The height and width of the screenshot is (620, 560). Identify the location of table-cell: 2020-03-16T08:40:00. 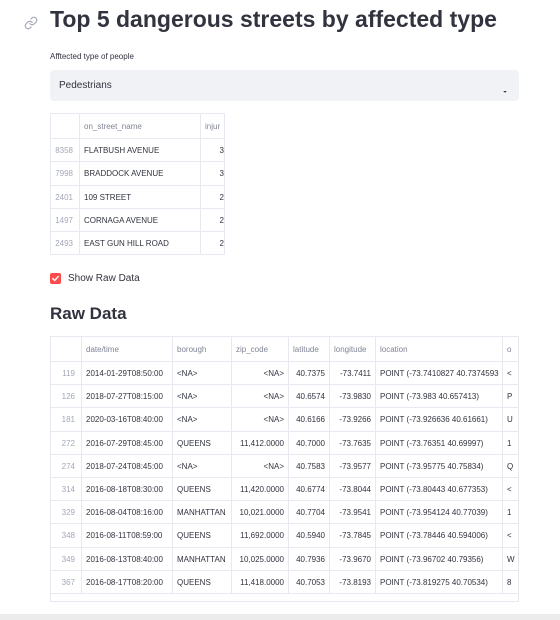
(127, 420).